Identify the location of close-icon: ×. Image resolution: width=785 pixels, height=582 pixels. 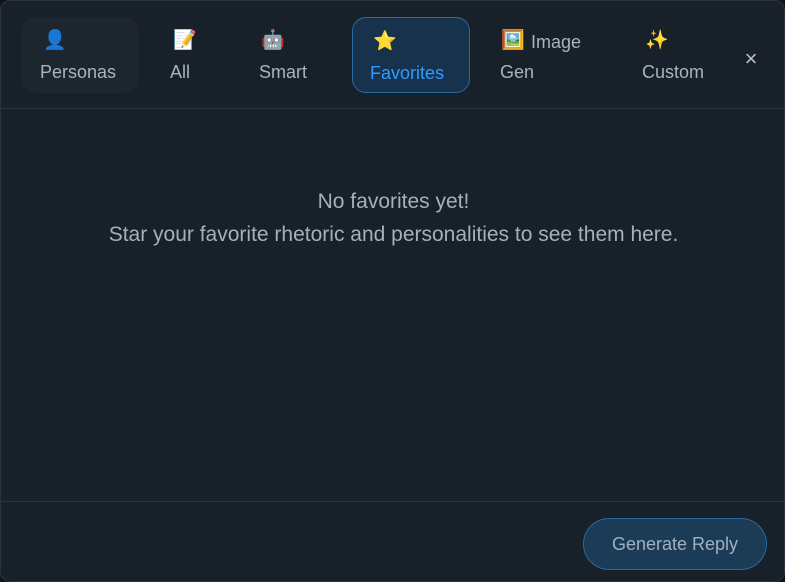
(751, 58).